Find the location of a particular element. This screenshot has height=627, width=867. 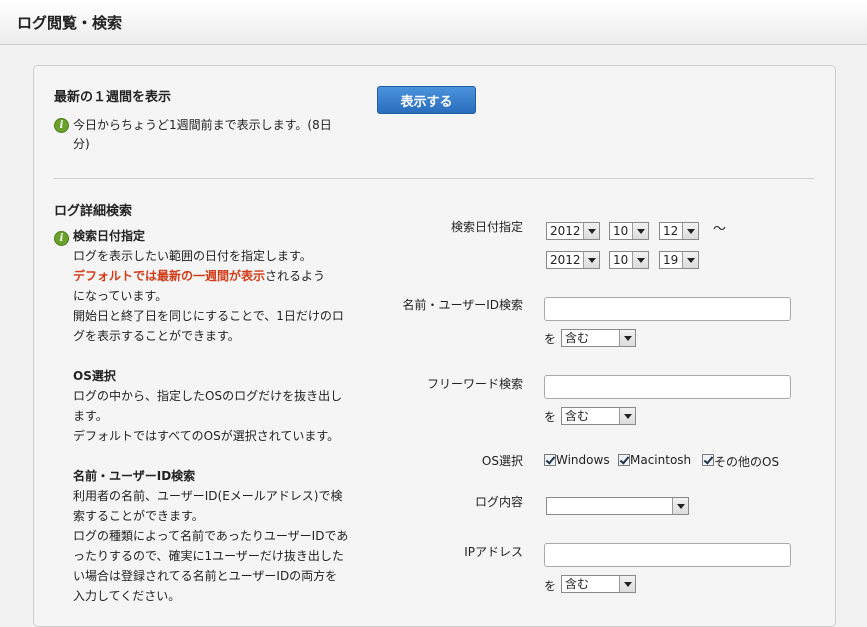

date-help-line: ログを表示したい範囲の日付を指定します。 is located at coordinates (192, 256).